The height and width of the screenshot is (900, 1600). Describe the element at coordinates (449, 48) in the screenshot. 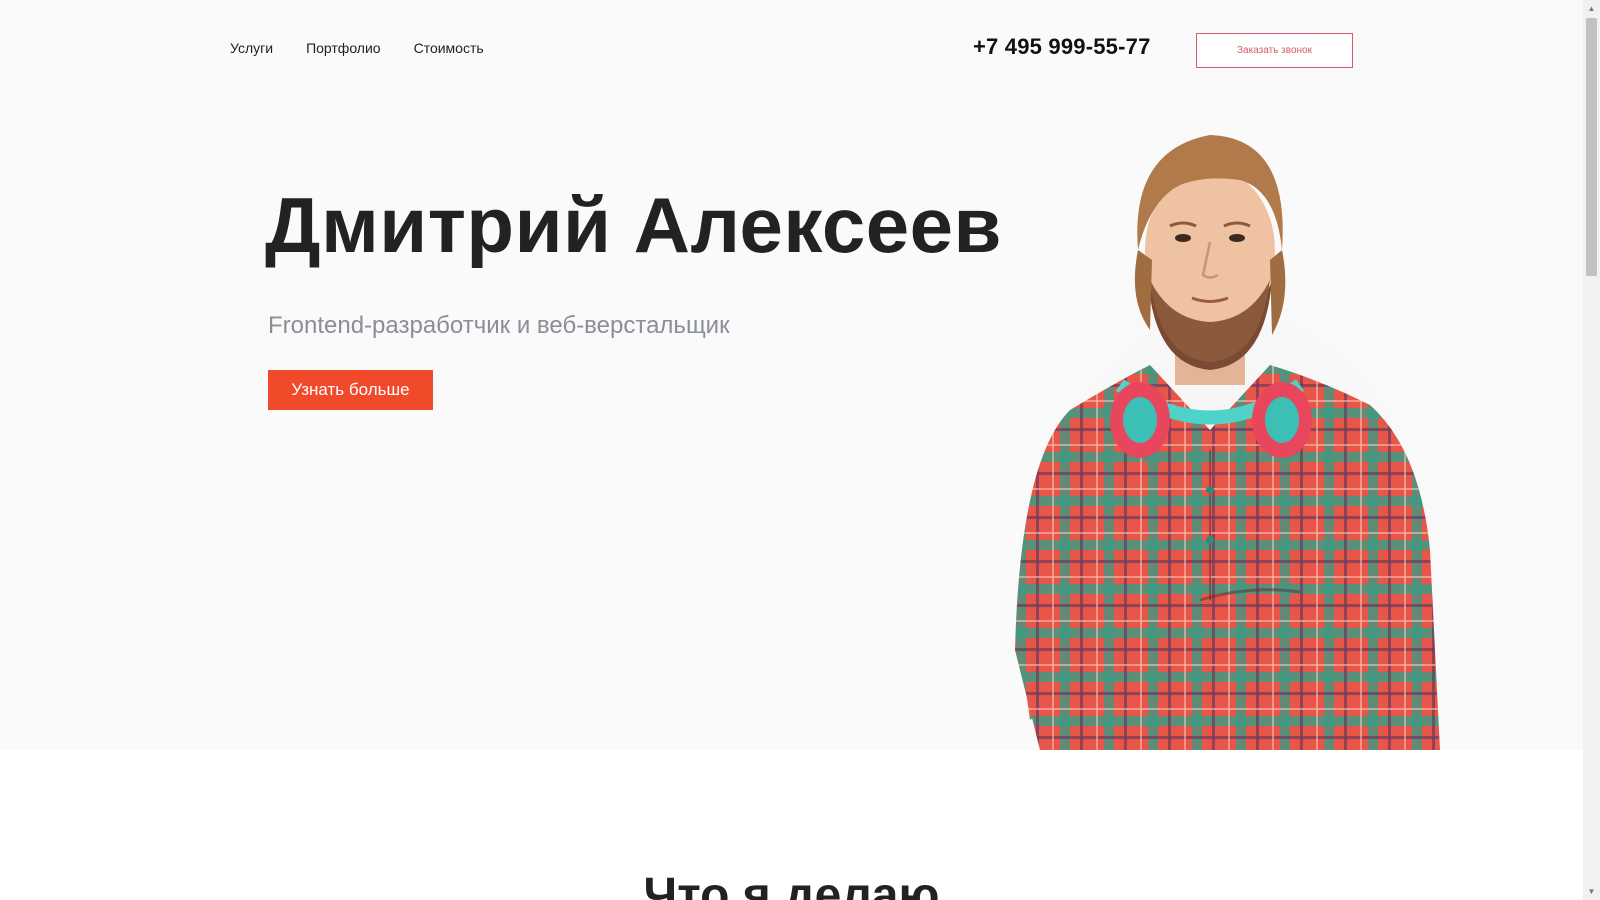

I see `nav-item-pricing: Стоимость` at that location.